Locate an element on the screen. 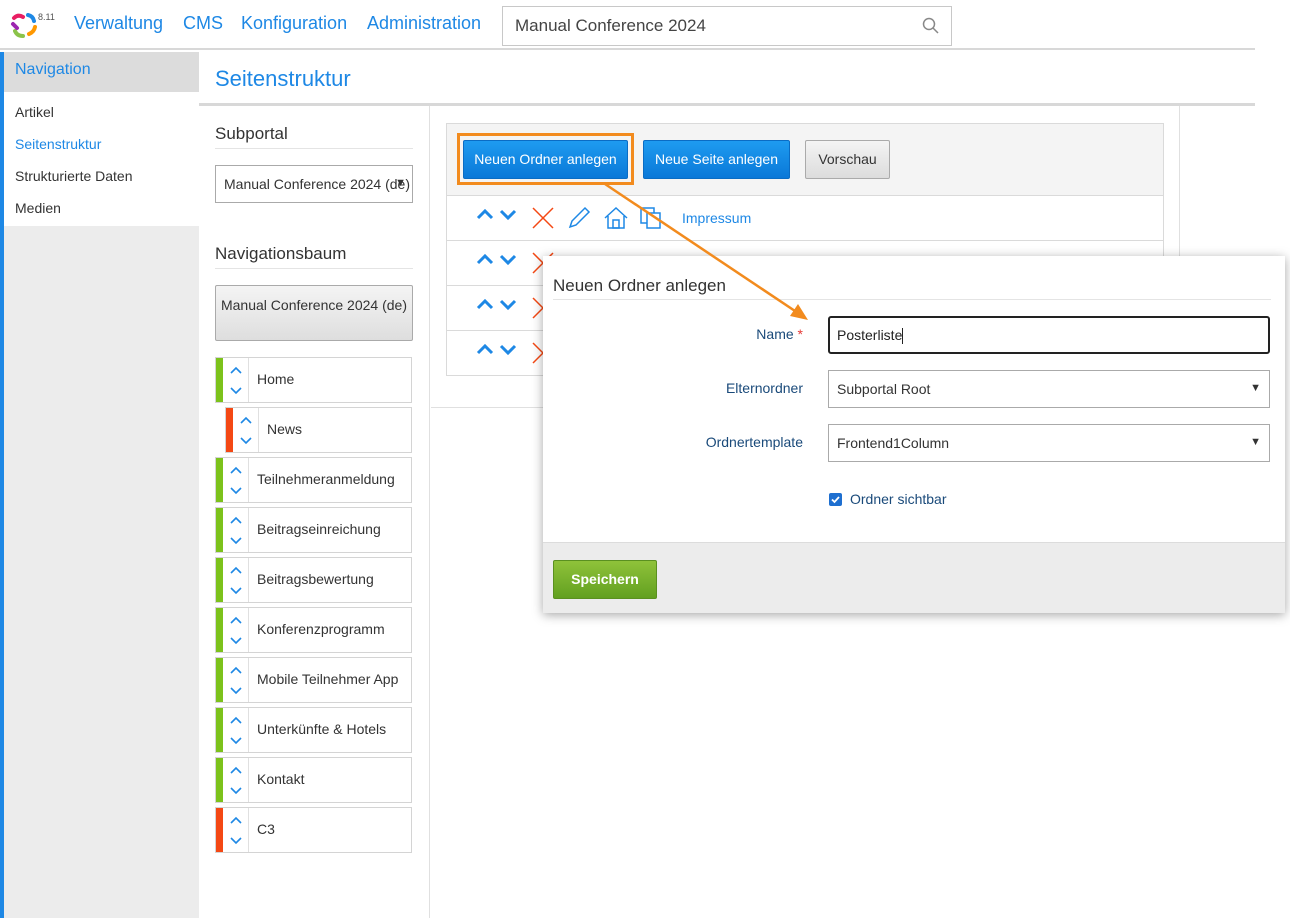 Image resolution: width=1290 pixels, height=918 pixels. tree-item: C3 is located at coordinates (313, 830).